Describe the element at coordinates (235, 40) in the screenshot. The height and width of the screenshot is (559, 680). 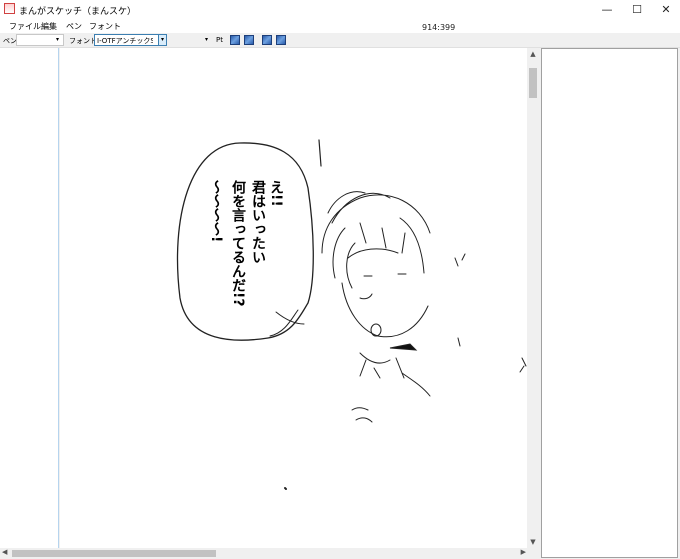
I see `bold-style-icon` at that location.